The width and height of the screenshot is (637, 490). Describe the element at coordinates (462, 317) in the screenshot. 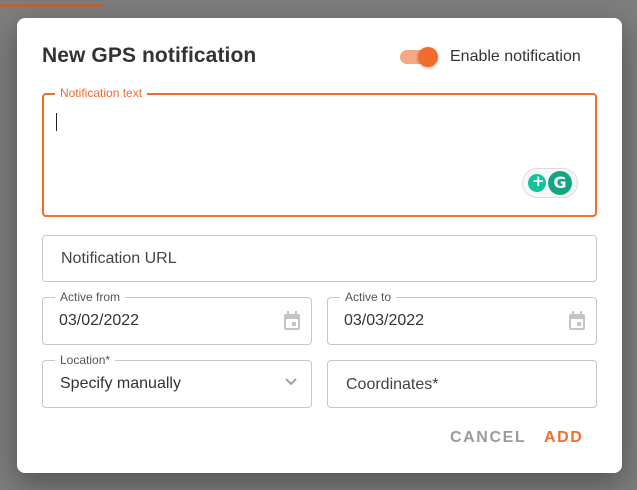

I see `active-to-field: Active to 03/03/2022` at that location.